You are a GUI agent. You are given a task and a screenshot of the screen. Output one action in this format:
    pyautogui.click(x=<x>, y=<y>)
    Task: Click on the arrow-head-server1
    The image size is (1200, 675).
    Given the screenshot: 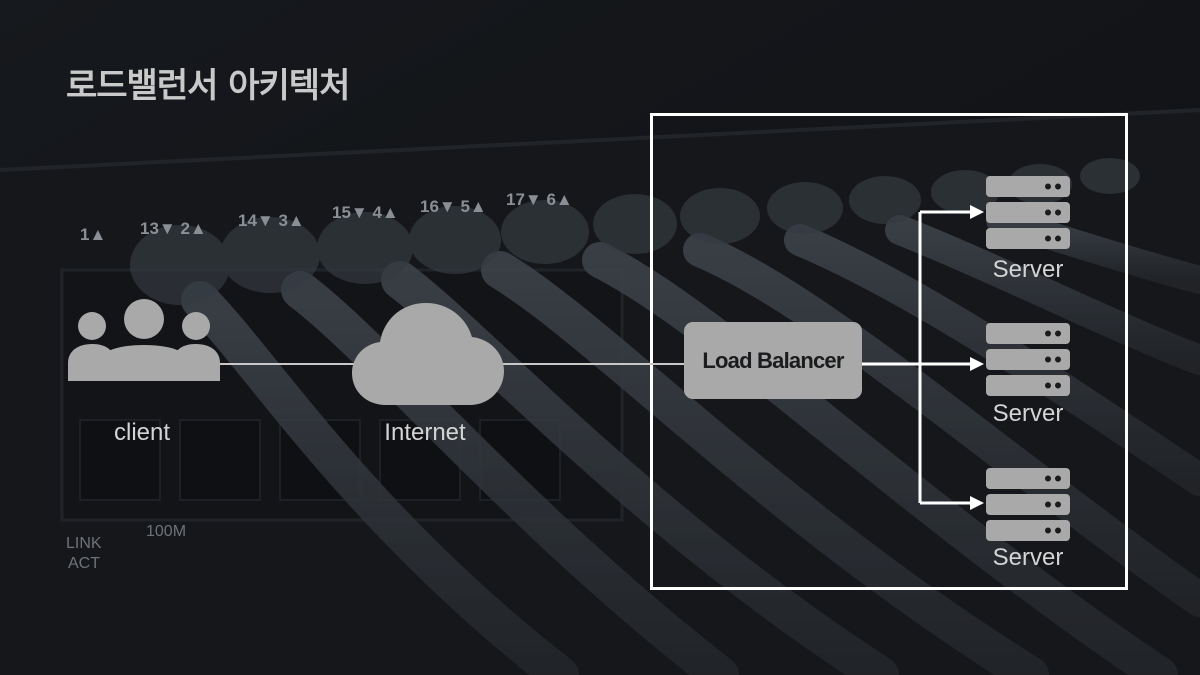 What is the action you would take?
    pyautogui.click(x=977, y=212)
    